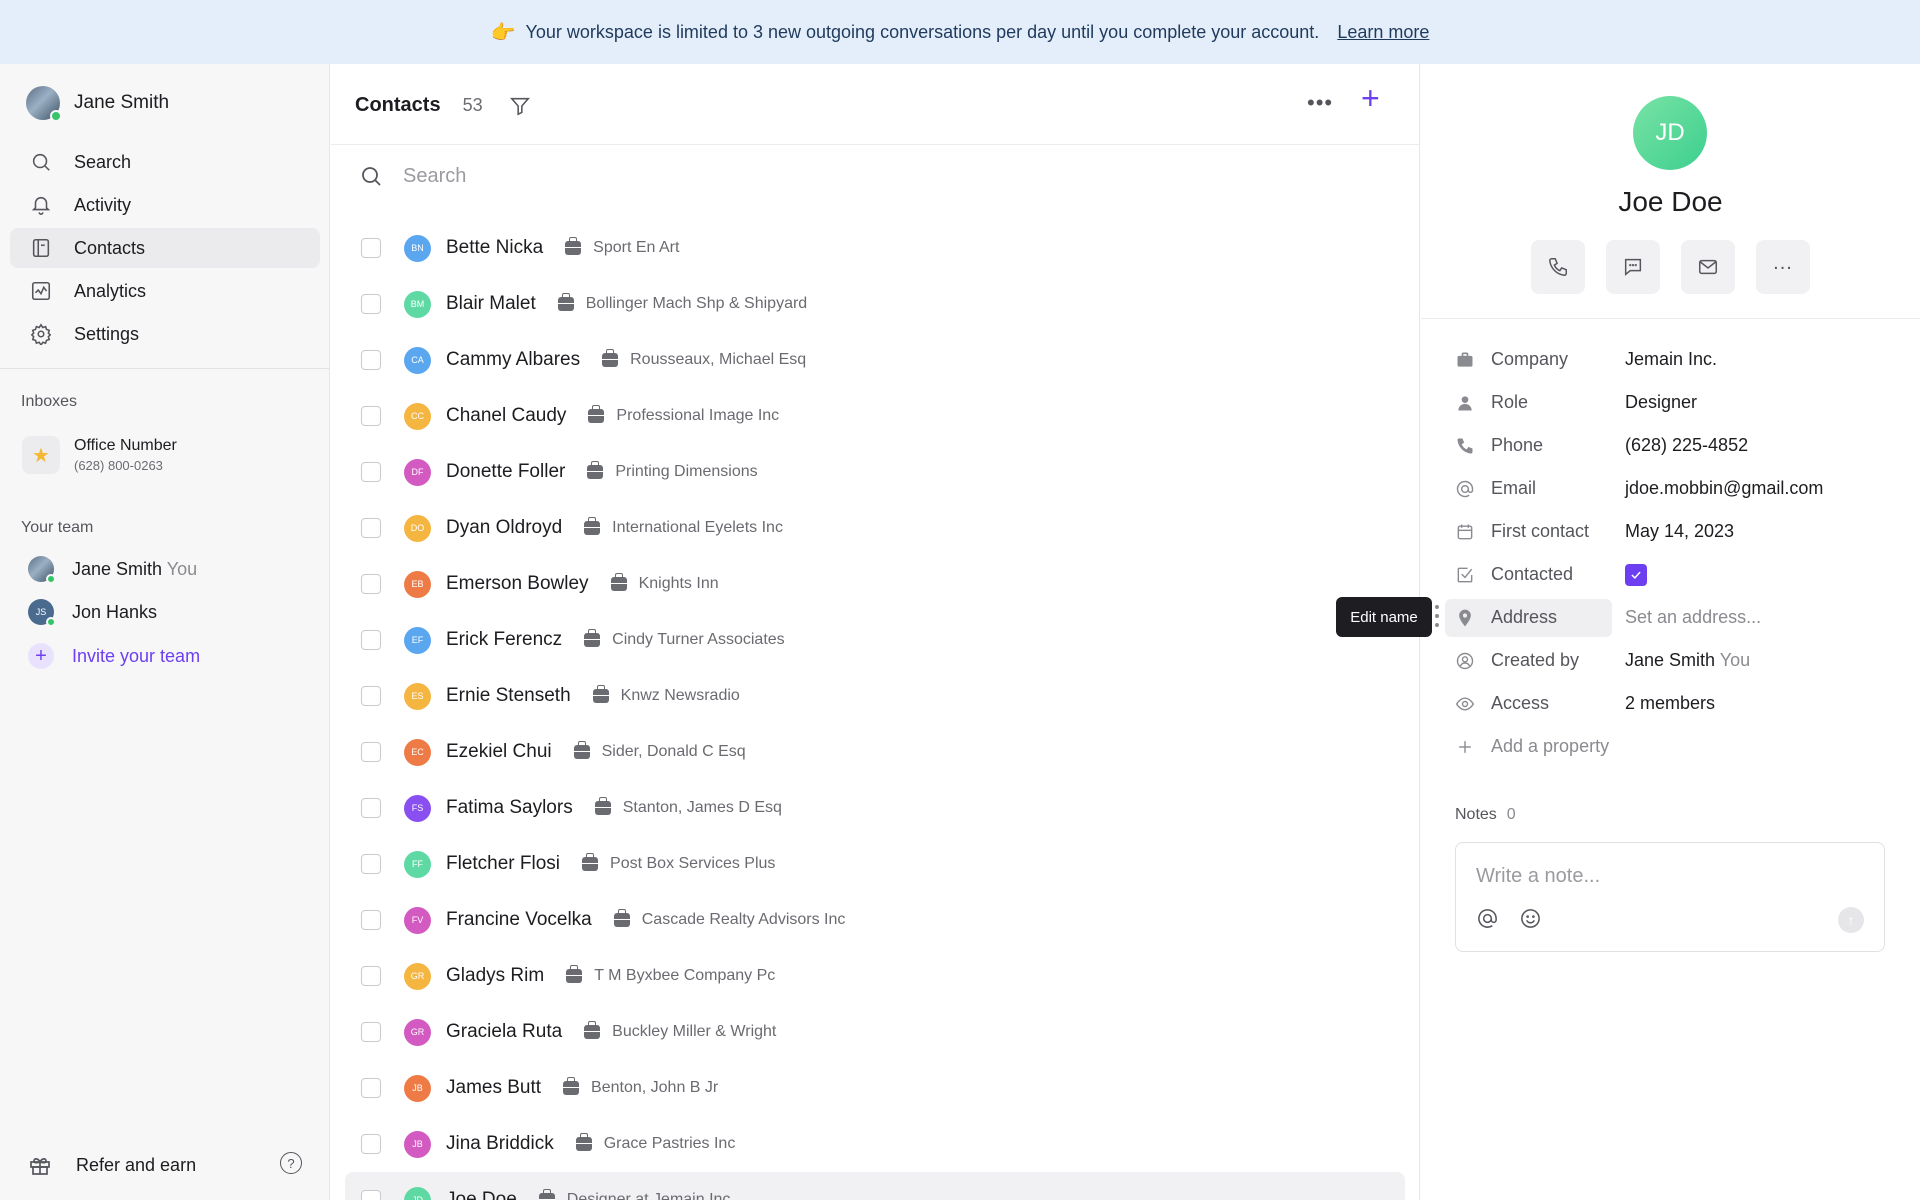 This screenshot has width=1920, height=1200. I want to click on search-input: Search, so click(434, 176).